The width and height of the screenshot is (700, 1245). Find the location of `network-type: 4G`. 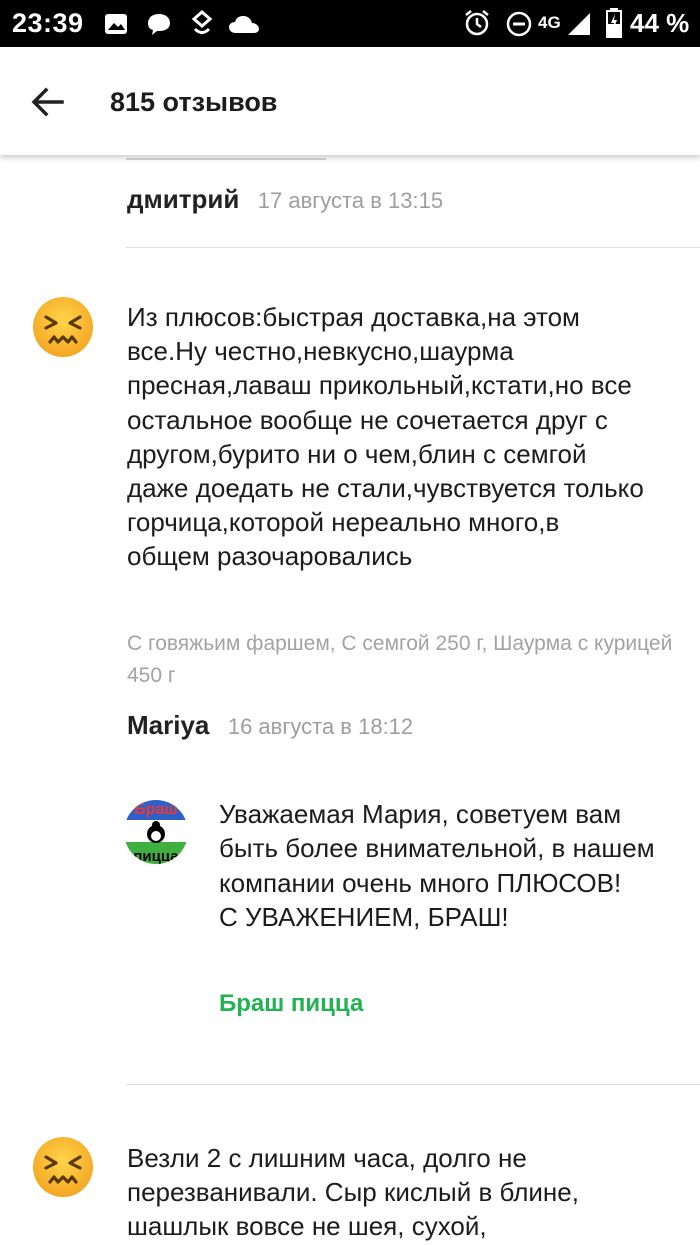

network-type: 4G is located at coordinates (549, 22).